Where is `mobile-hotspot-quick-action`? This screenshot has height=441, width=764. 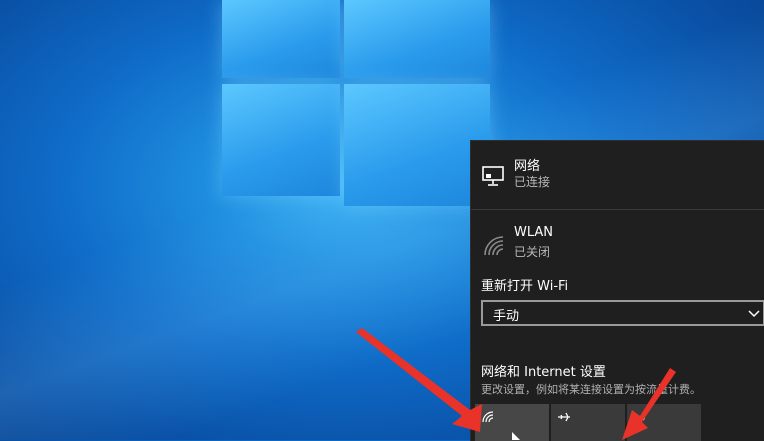
mobile-hotspot-quick-action is located at coordinates (664, 422).